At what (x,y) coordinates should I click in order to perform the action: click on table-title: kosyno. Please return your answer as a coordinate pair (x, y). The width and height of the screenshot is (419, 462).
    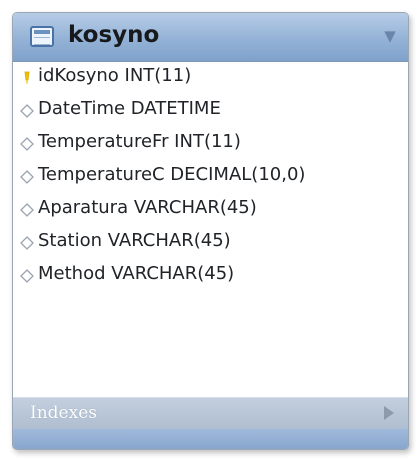
    Looking at the image, I should click on (114, 35).